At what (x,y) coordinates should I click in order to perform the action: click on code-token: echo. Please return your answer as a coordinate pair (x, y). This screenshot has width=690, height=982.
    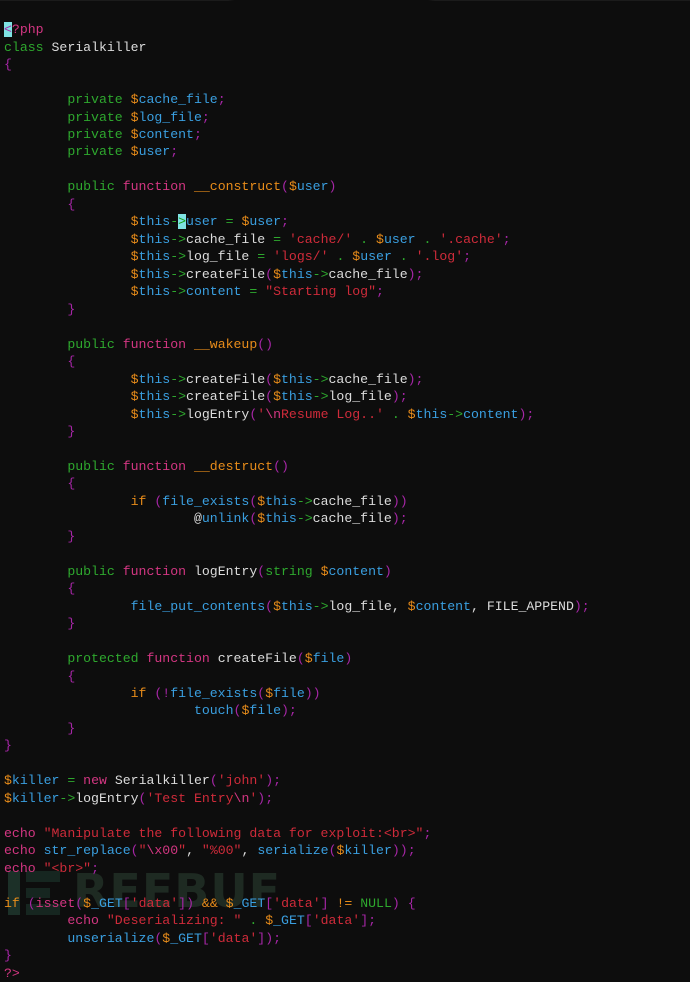
    Looking at the image, I should click on (20, 868).